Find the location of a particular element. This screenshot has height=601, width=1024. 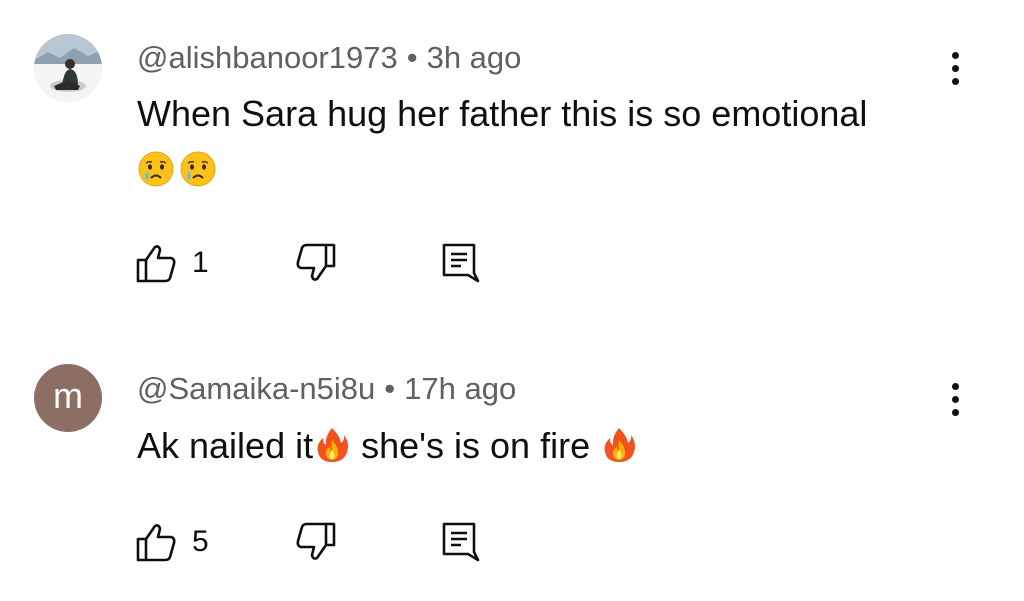

comment-meta: @alishbanoor1973 • 3h ago is located at coordinates (329, 57).